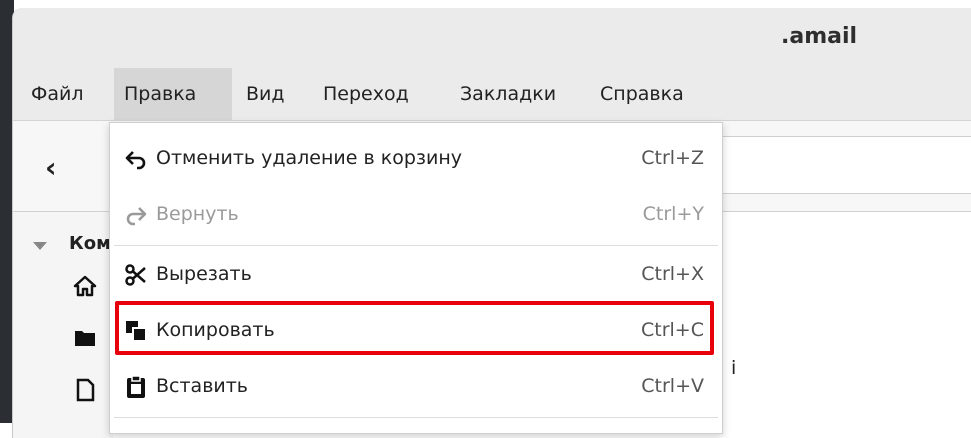  I want to click on menu-item-label: Вернуть, so click(197, 214).